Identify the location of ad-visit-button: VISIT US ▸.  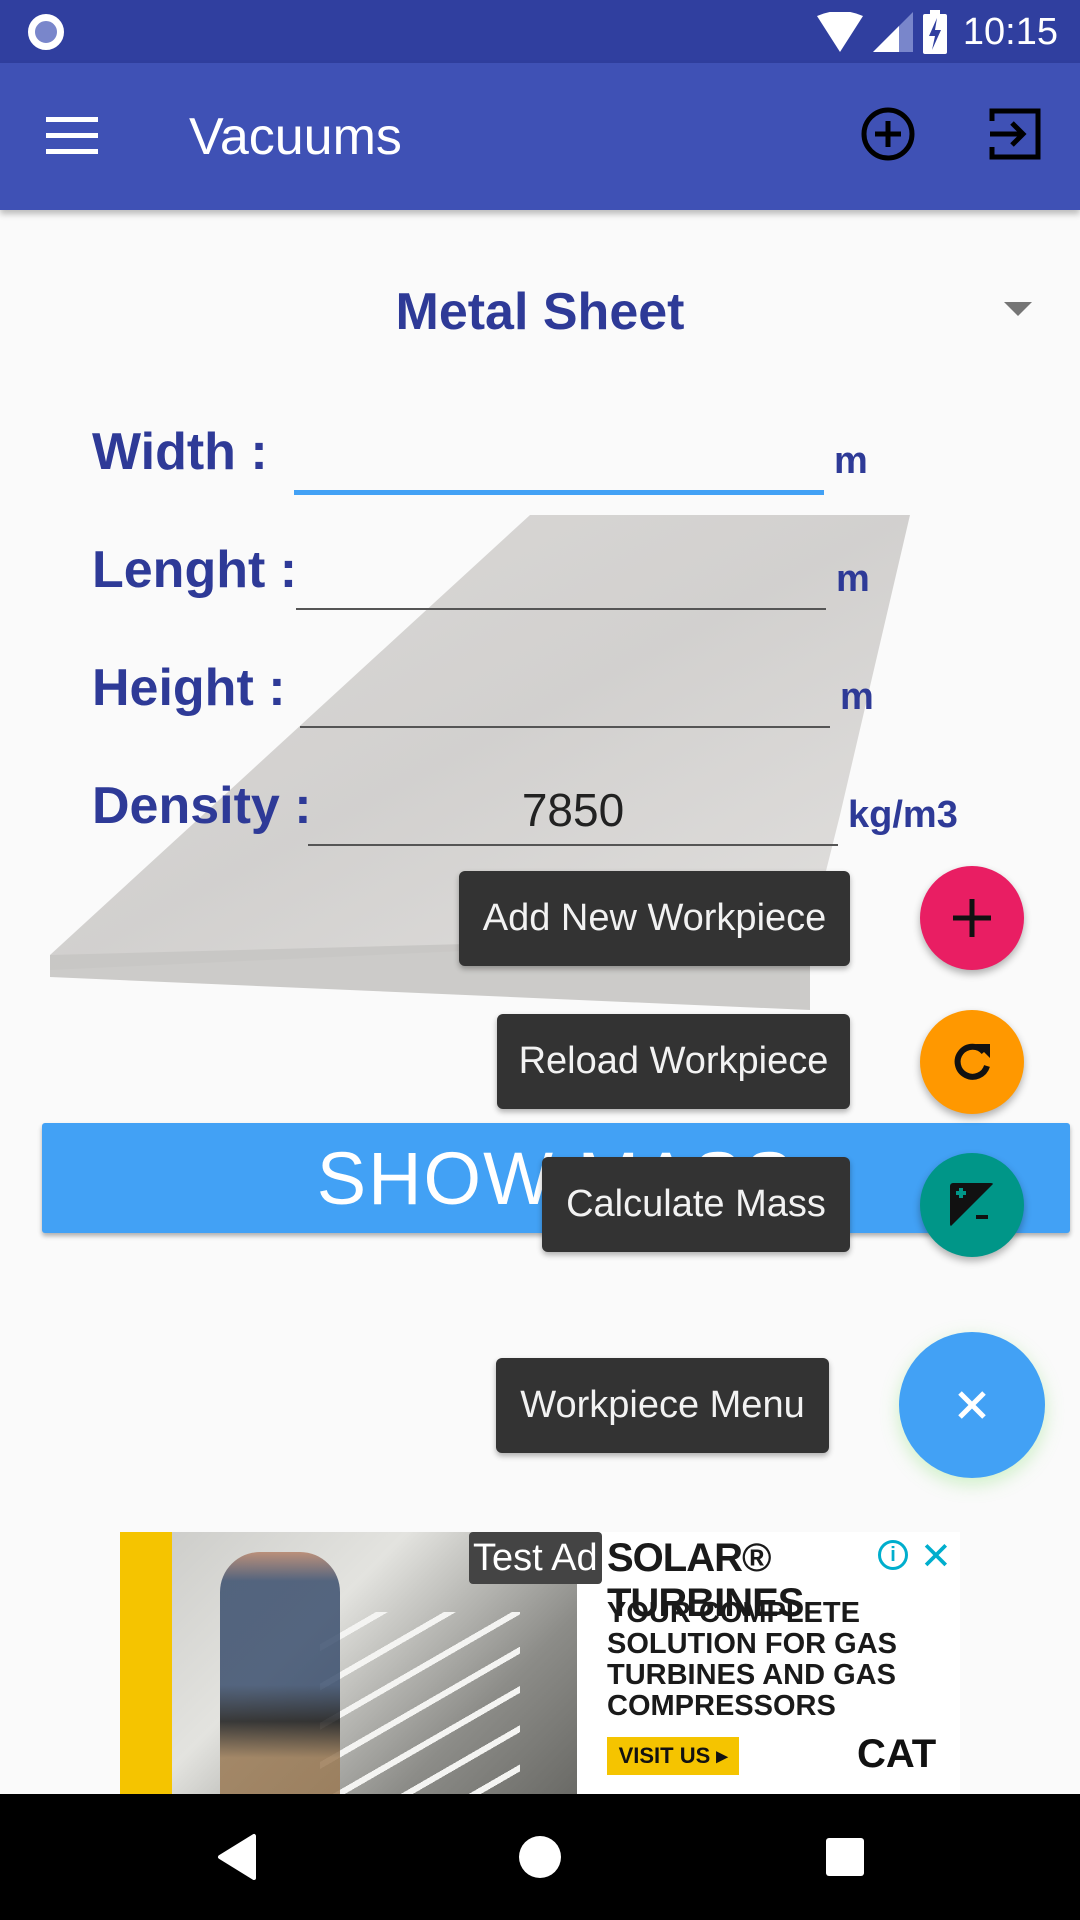
(673, 1756).